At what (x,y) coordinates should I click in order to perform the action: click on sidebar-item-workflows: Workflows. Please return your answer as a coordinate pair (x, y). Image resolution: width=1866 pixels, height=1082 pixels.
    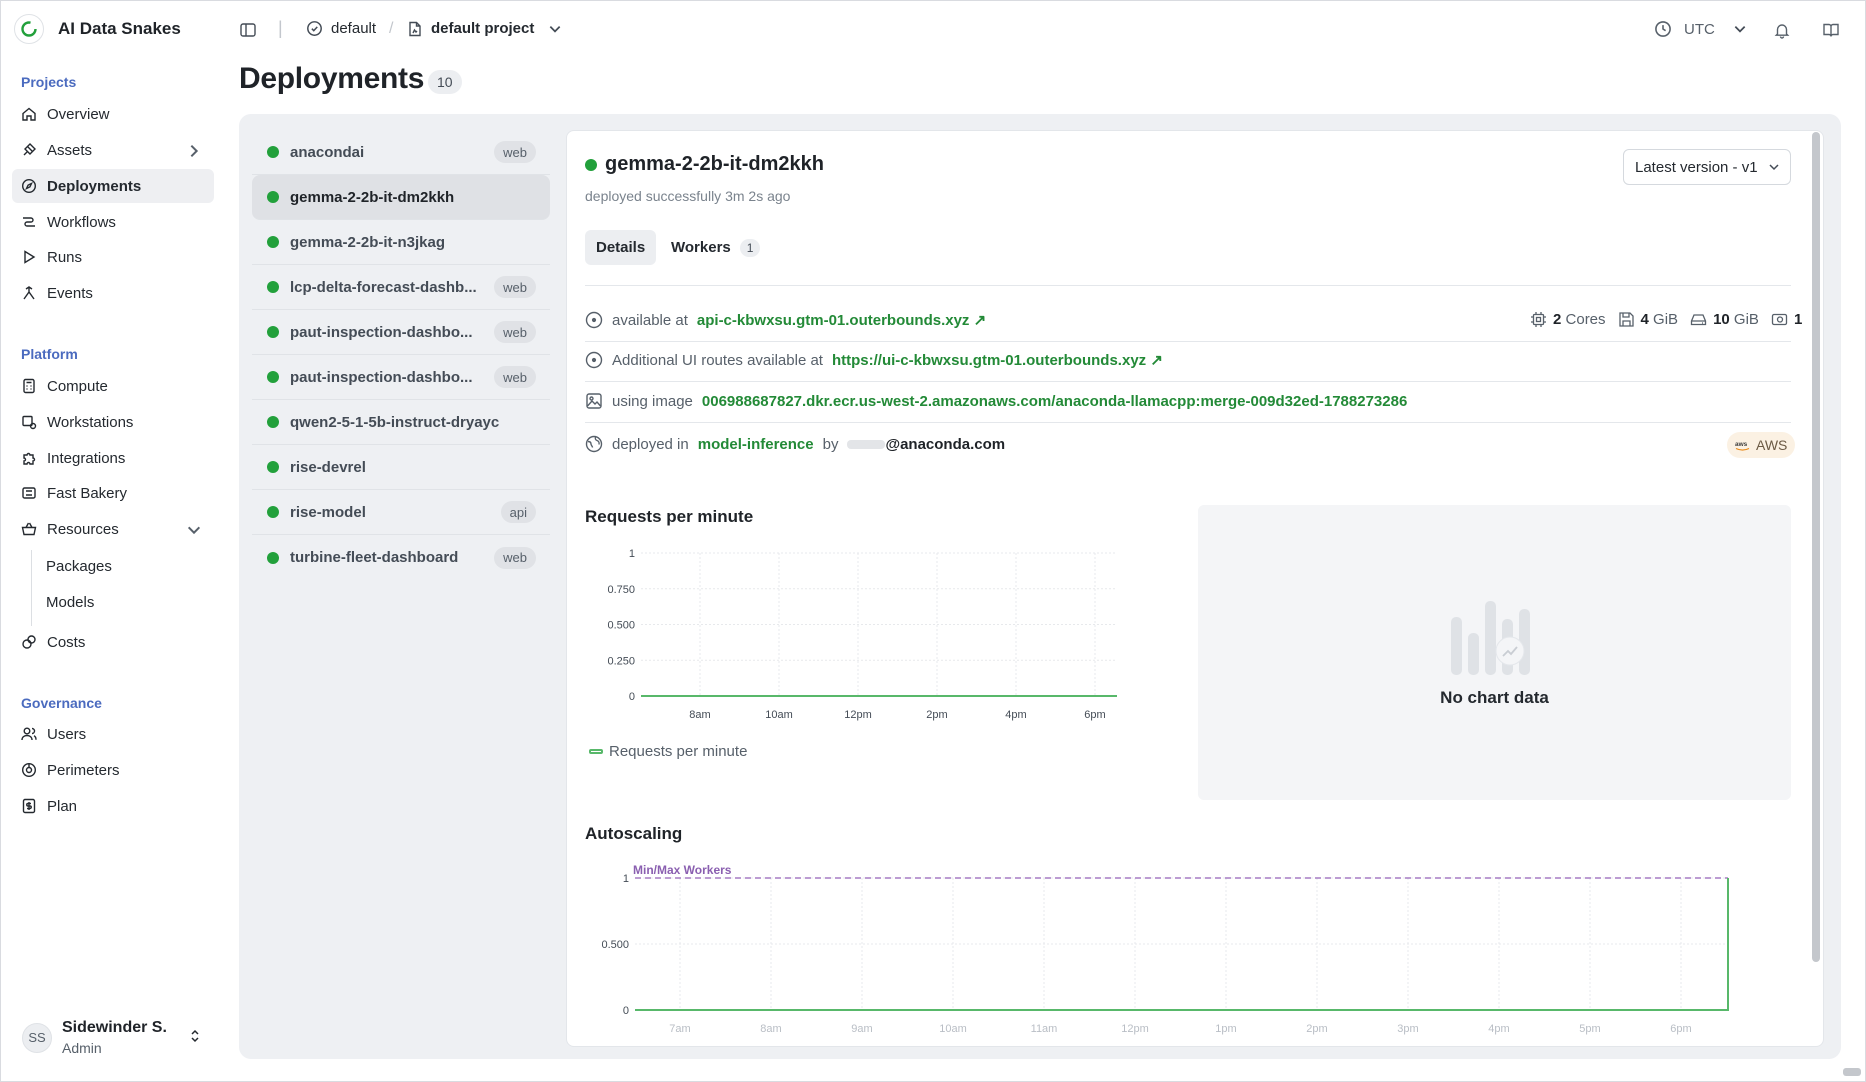
    Looking at the image, I should click on (113, 222).